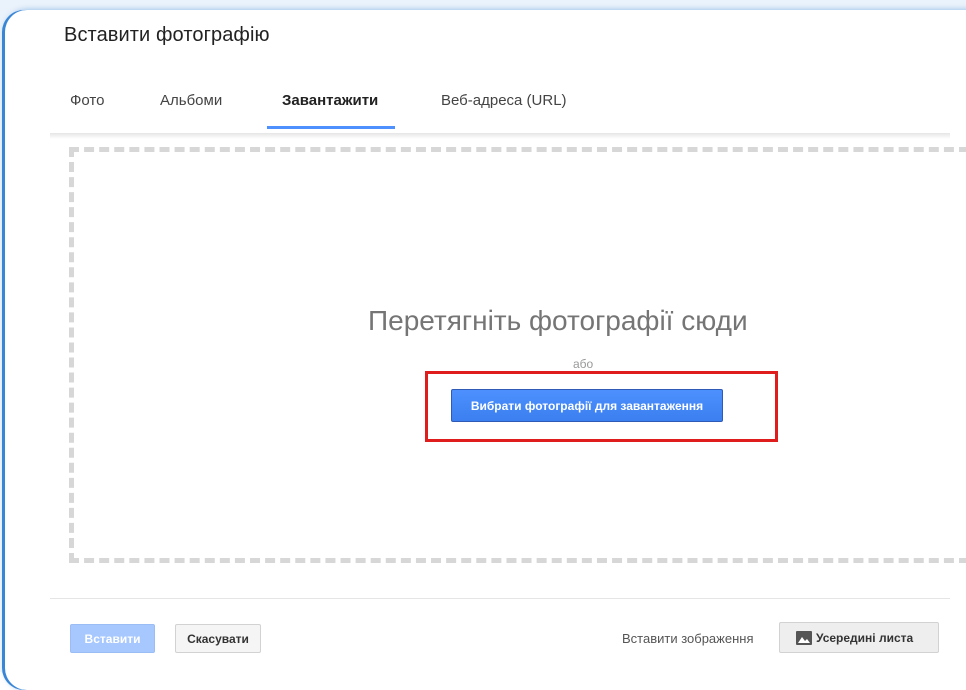 The height and width of the screenshot is (690, 966). I want to click on inline-position-button: Усередині листа, so click(859, 637).